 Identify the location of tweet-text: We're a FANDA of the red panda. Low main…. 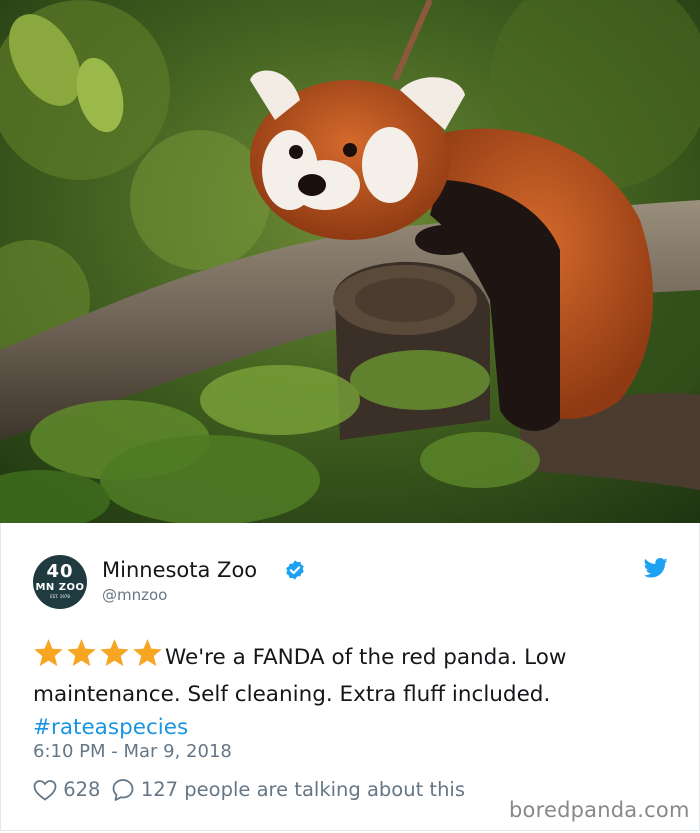
(353, 691).